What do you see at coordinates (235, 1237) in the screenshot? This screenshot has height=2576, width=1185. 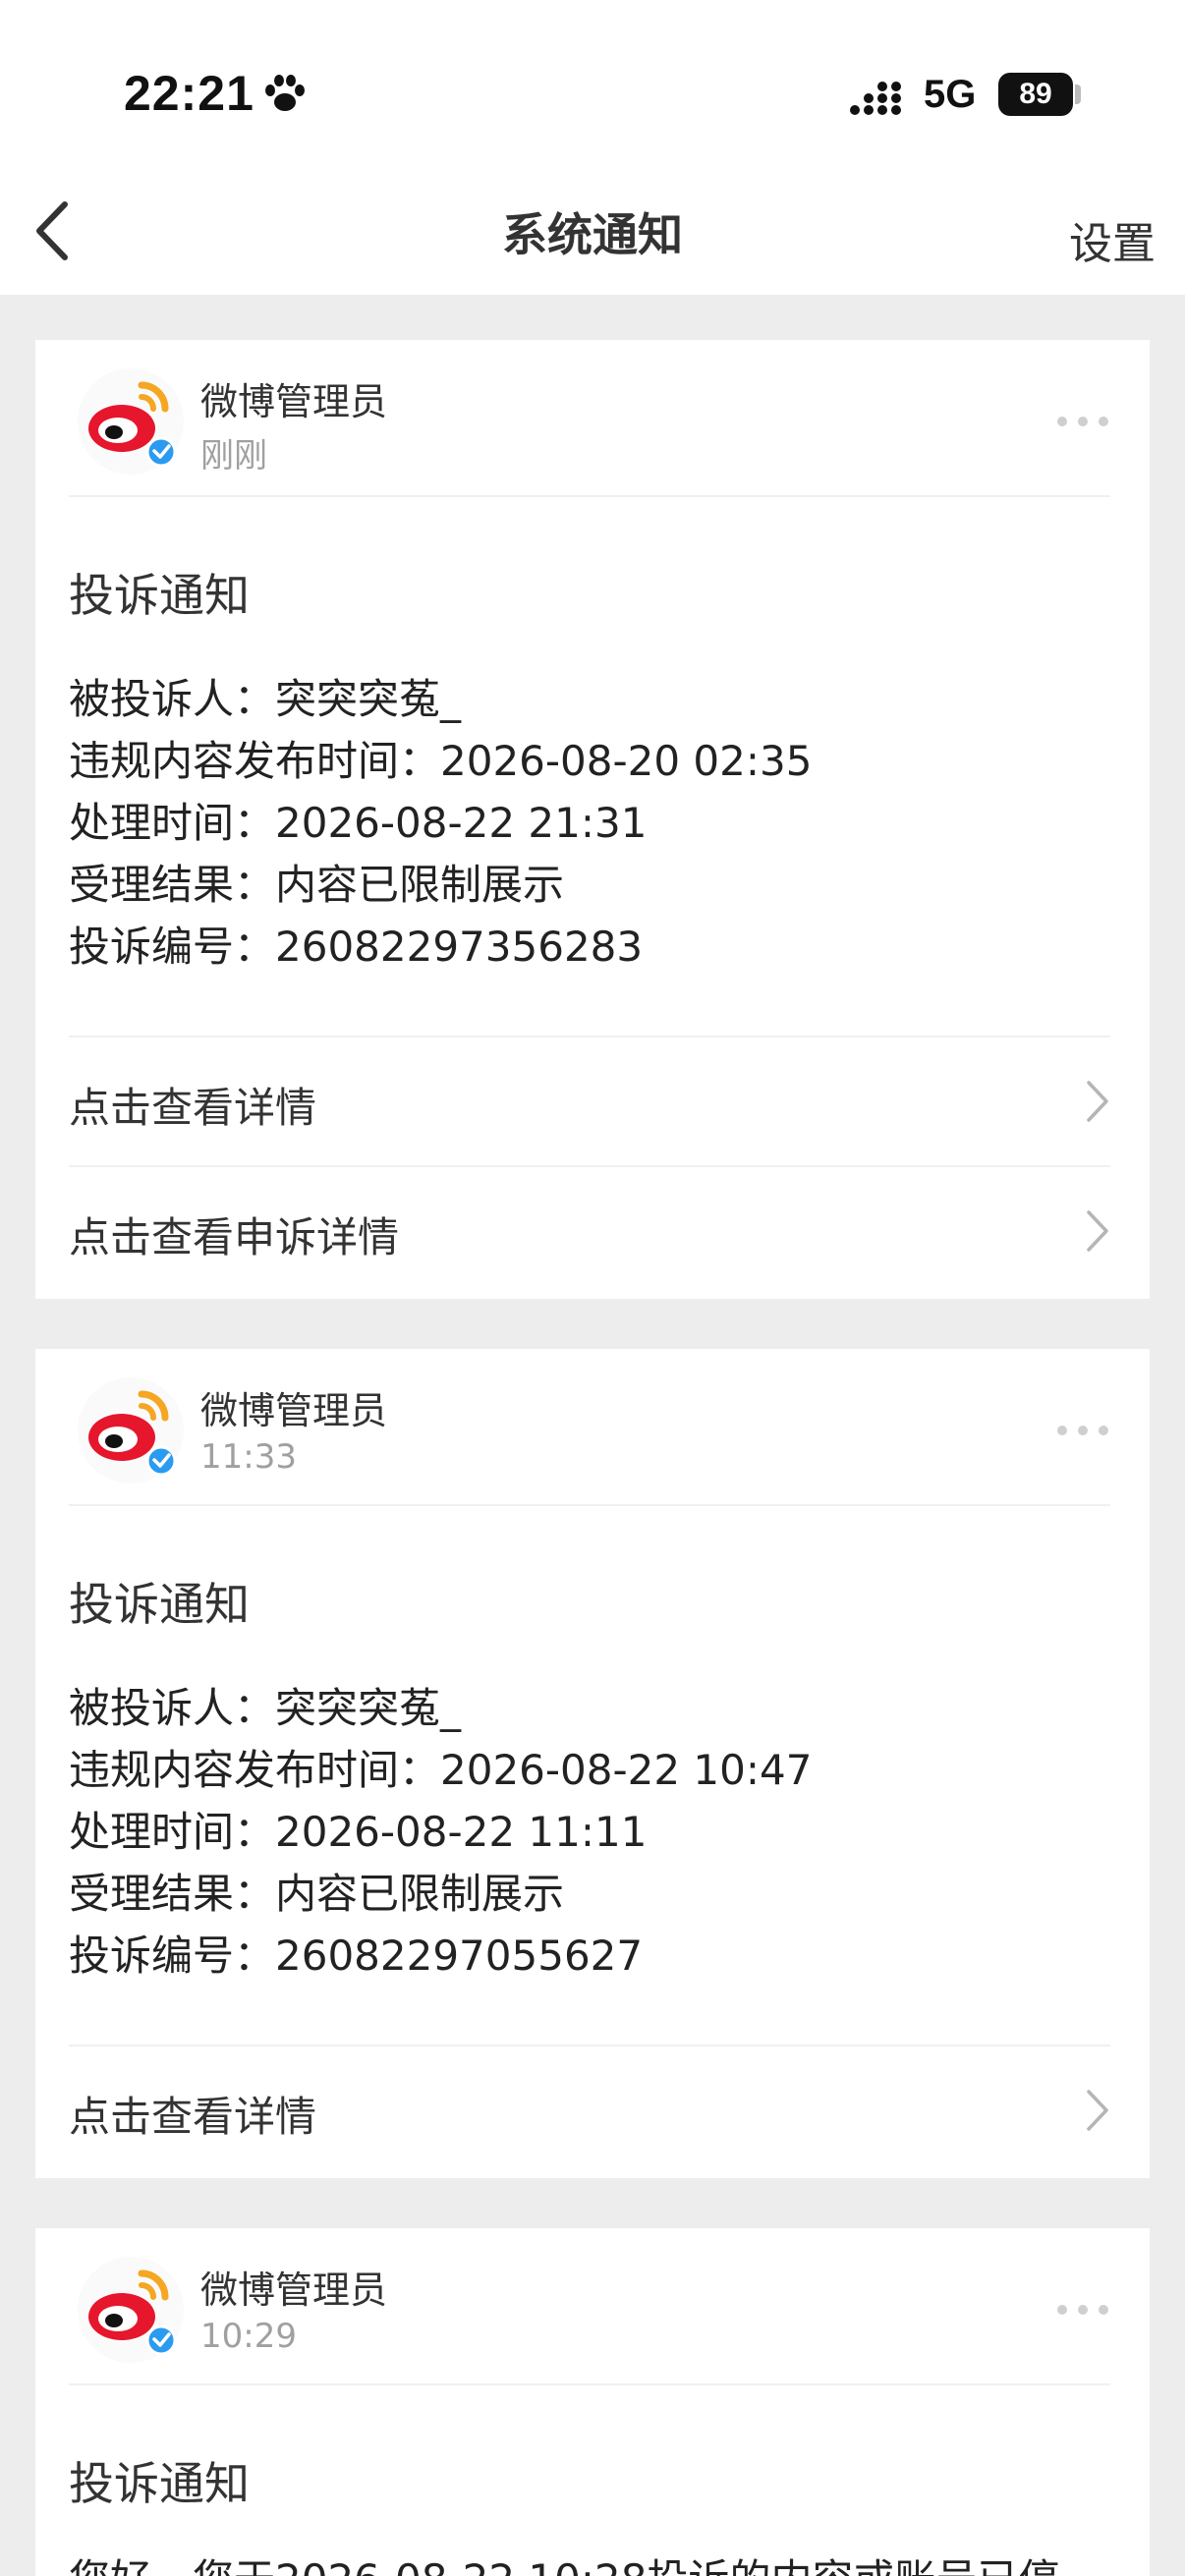 I see `link-label: 点击查看申诉详情` at bounding box center [235, 1237].